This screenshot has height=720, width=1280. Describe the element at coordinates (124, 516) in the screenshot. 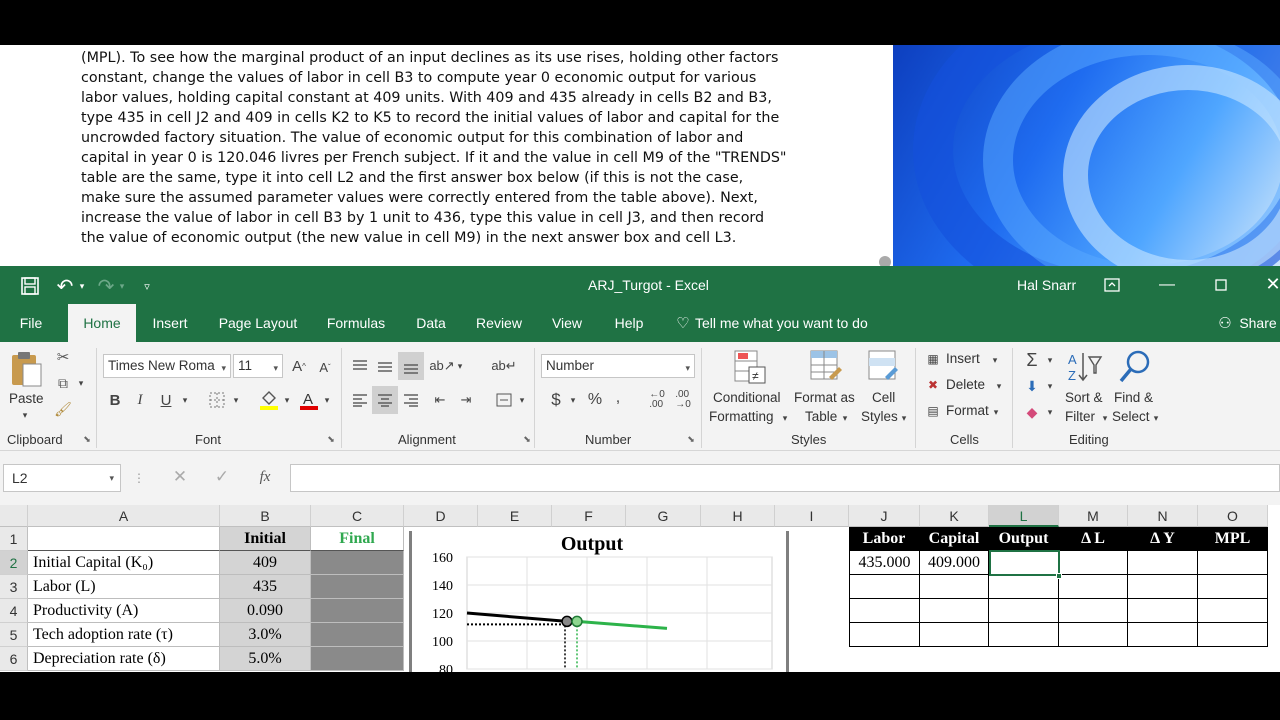

I see `column-header-a: A` at that location.